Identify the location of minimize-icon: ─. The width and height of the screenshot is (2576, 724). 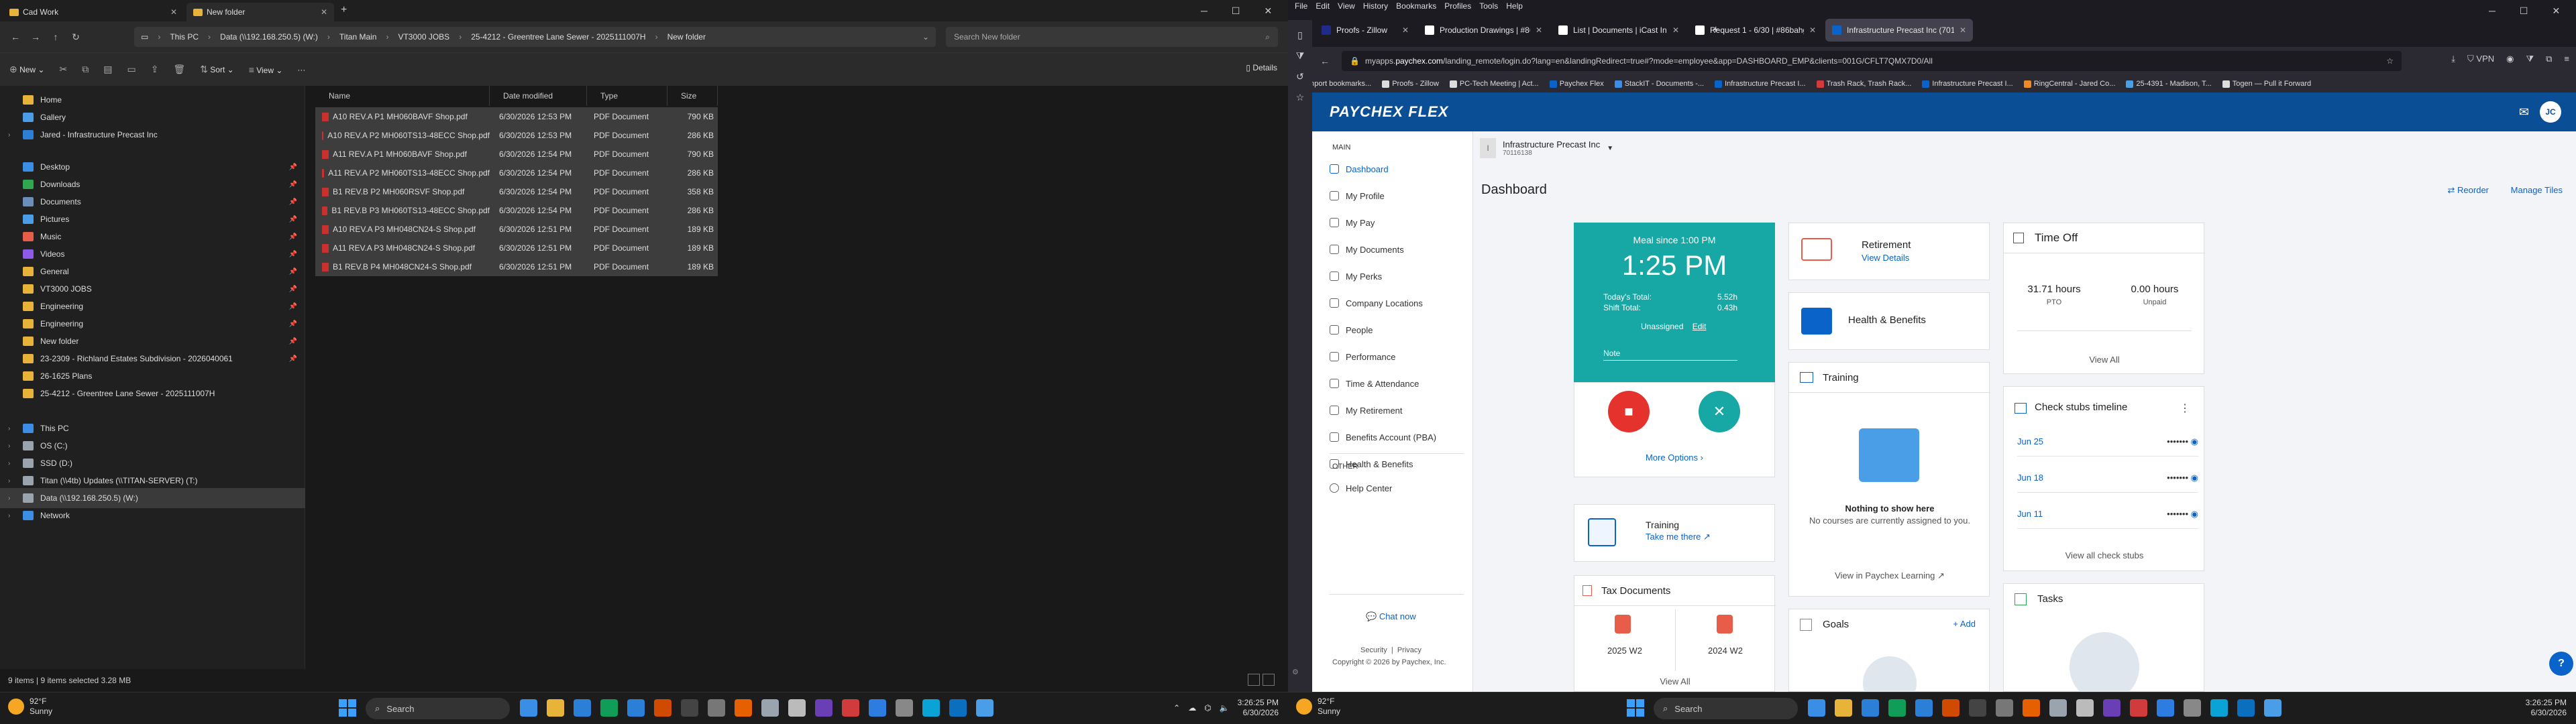
(2492, 10).